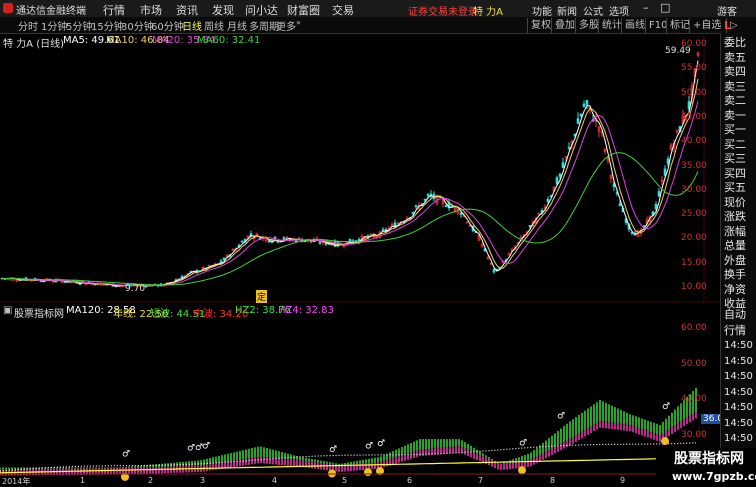 Image resolution: width=756 pixels, height=487 pixels. Describe the element at coordinates (107, 25) in the screenshot. I see `tab-15min: 15分钟` at that location.